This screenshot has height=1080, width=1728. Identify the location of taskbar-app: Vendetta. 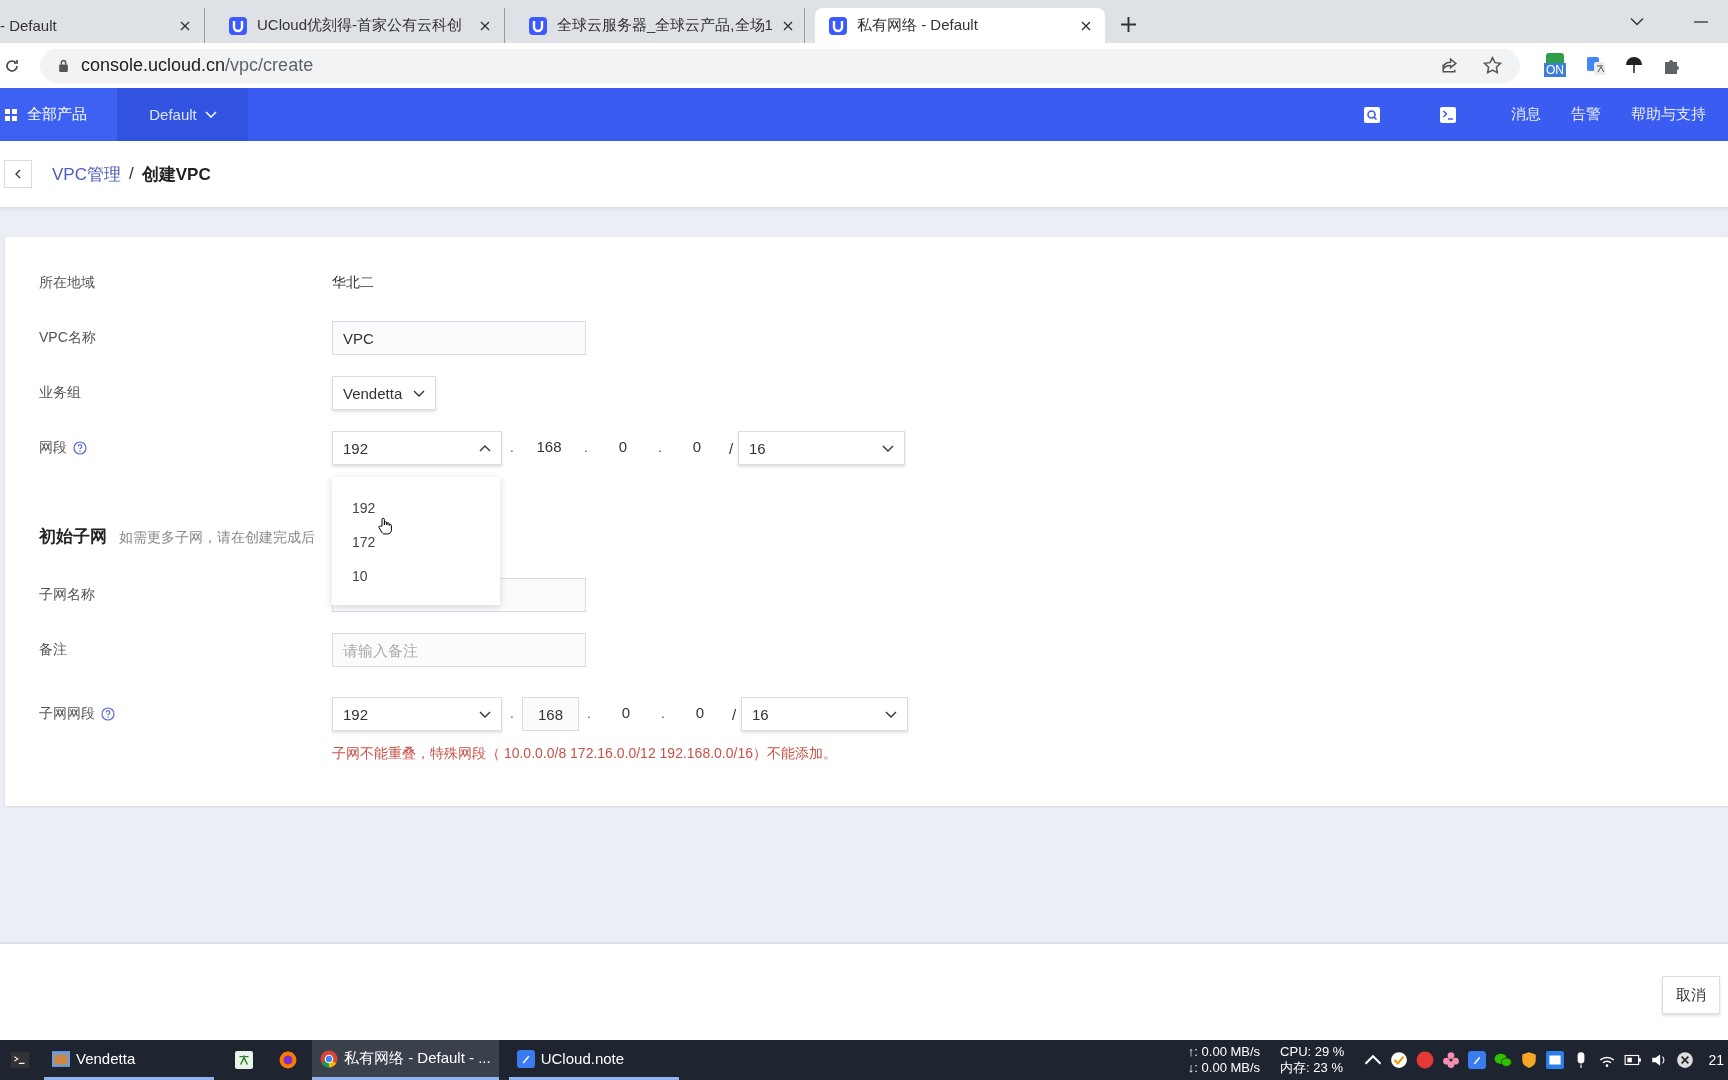
(129, 1060).